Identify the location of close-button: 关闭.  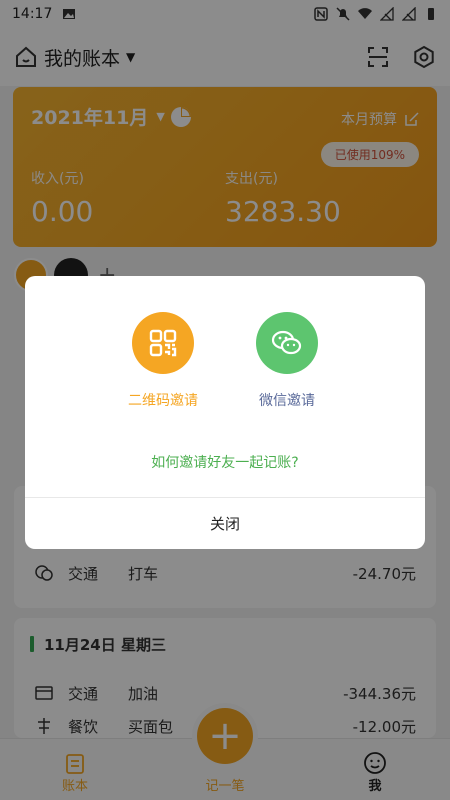
(225, 523).